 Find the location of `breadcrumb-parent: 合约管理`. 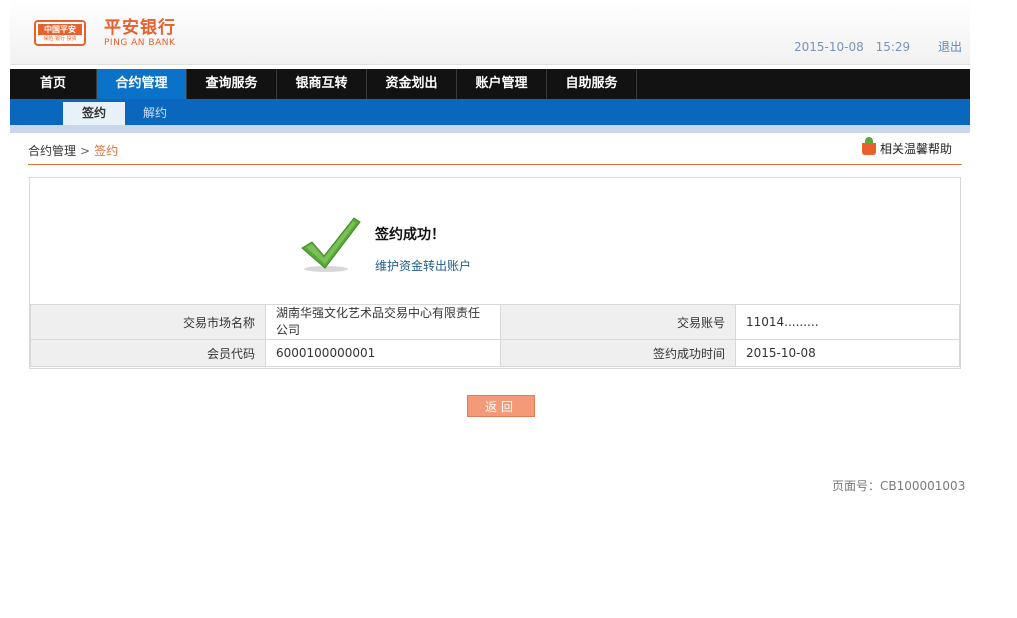

breadcrumb-parent: 合约管理 is located at coordinates (52, 151).